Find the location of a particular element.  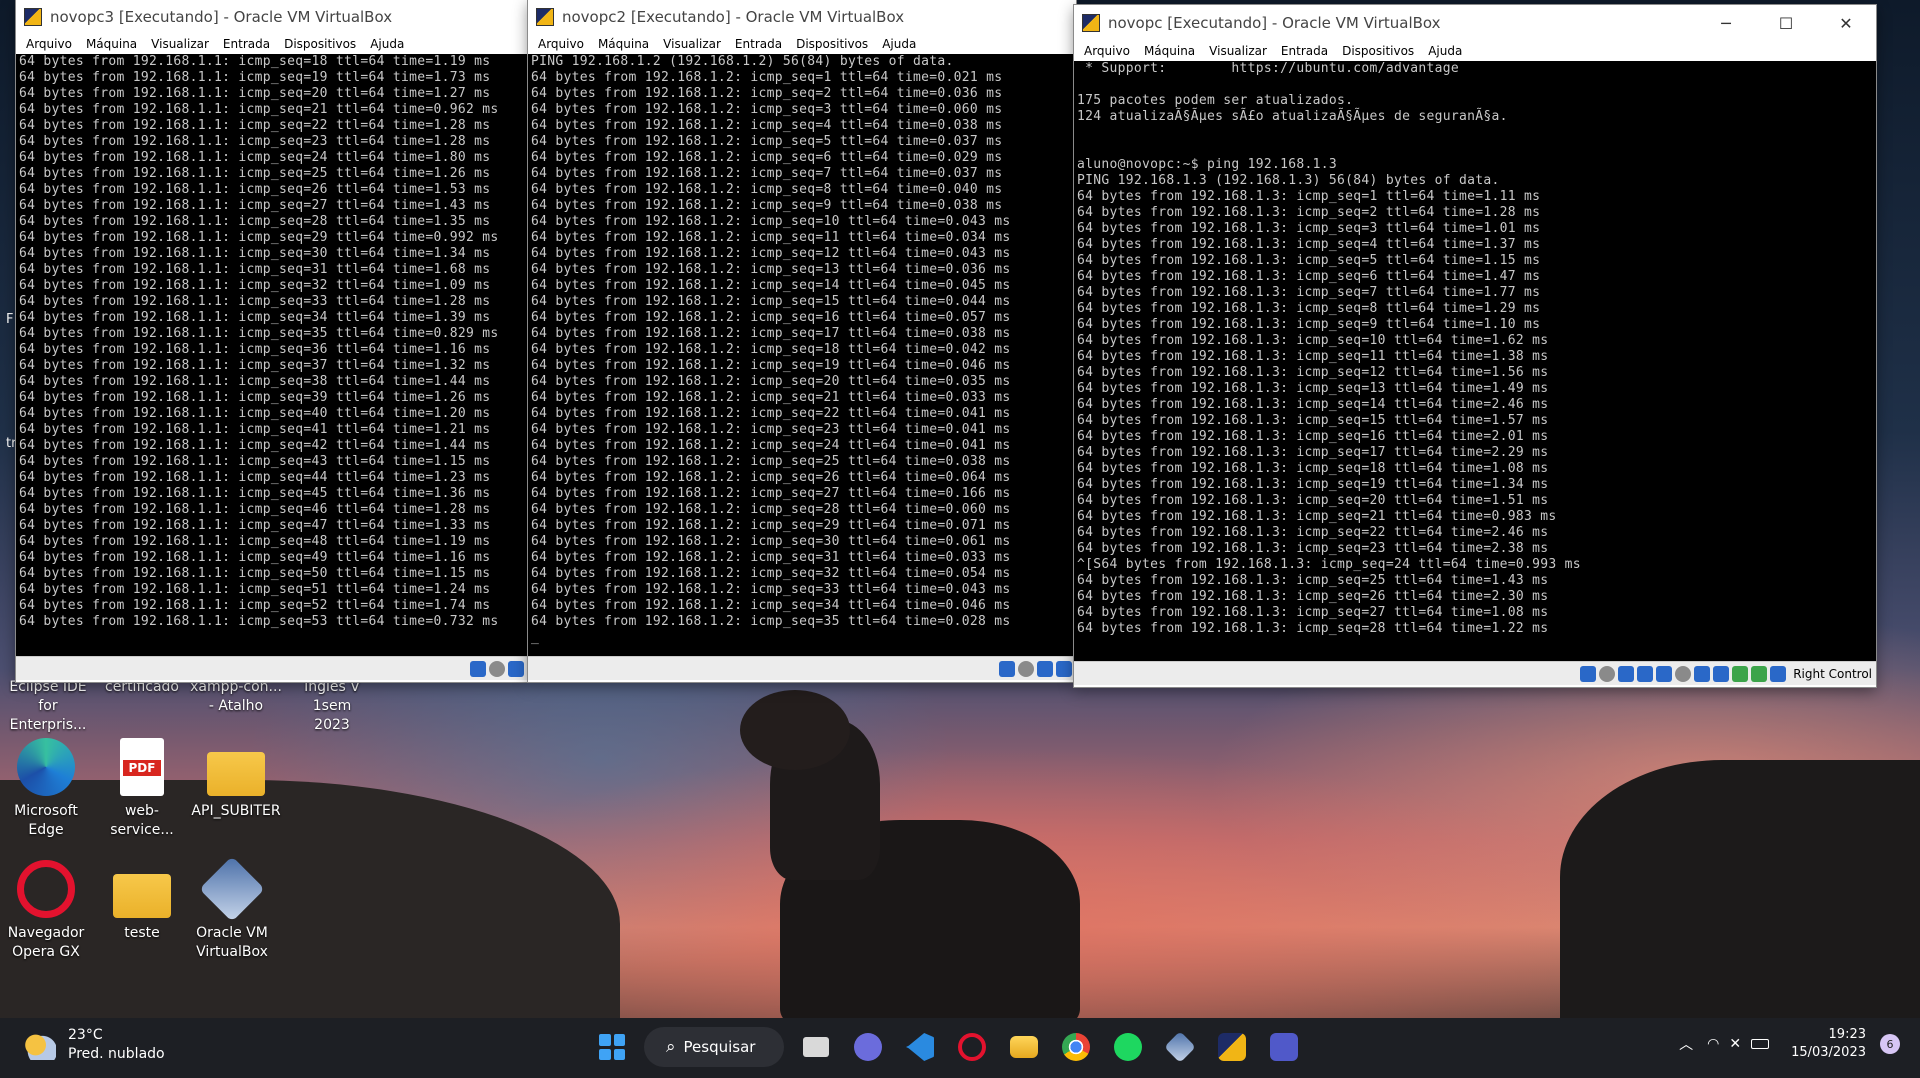

spotify-icon is located at coordinates (1128, 1047).